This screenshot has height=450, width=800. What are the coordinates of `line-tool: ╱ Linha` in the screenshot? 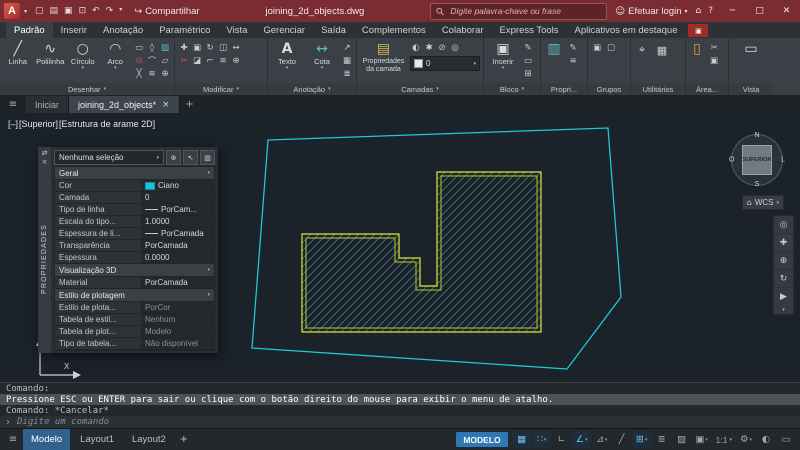 It's located at (18, 53).